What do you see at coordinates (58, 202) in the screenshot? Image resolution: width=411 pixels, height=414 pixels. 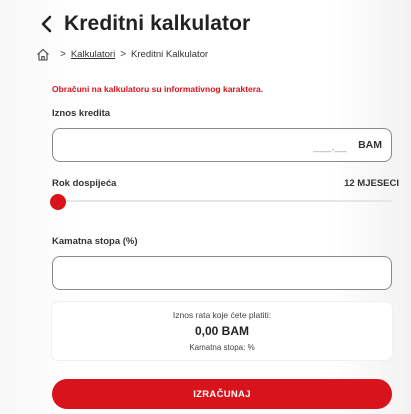 I see `term-slider-thumb` at bounding box center [58, 202].